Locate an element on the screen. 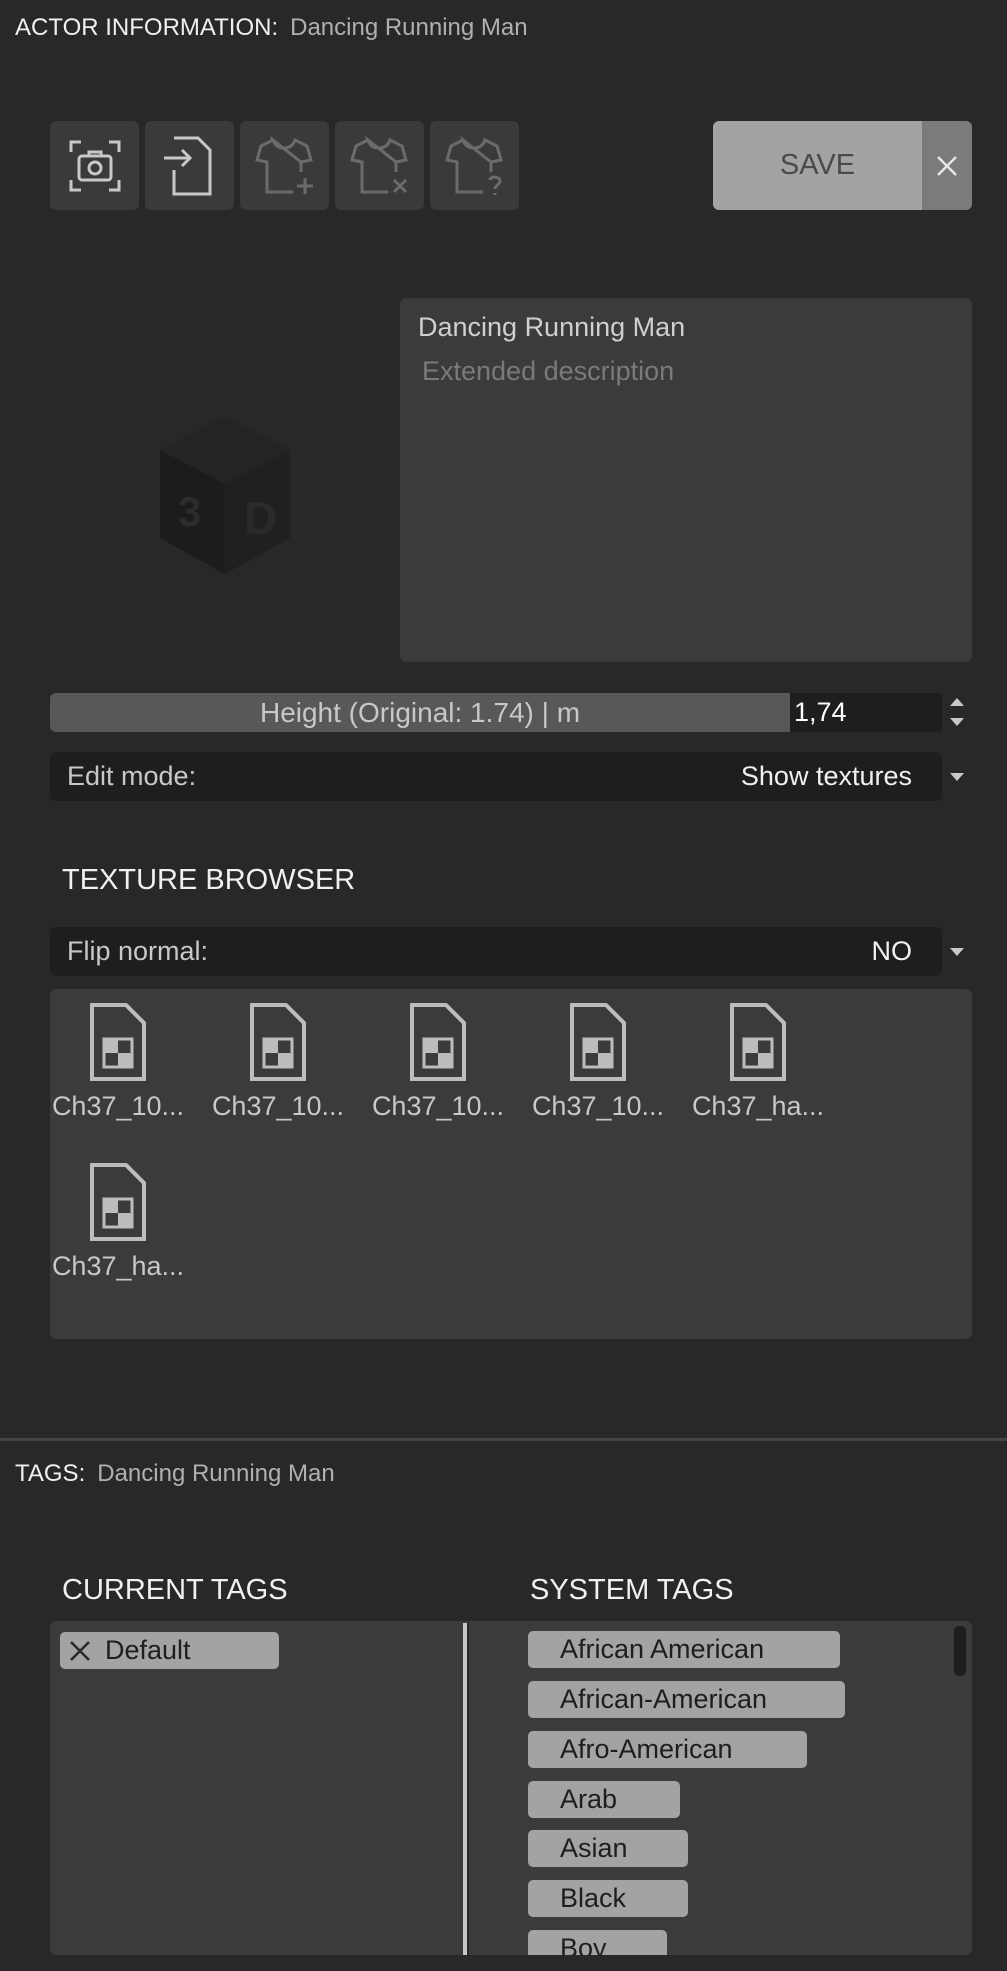 The width and height of the screenshot is (1007, 1971). actor-title: Dancing Running Man is located at coordinates (551, 327).